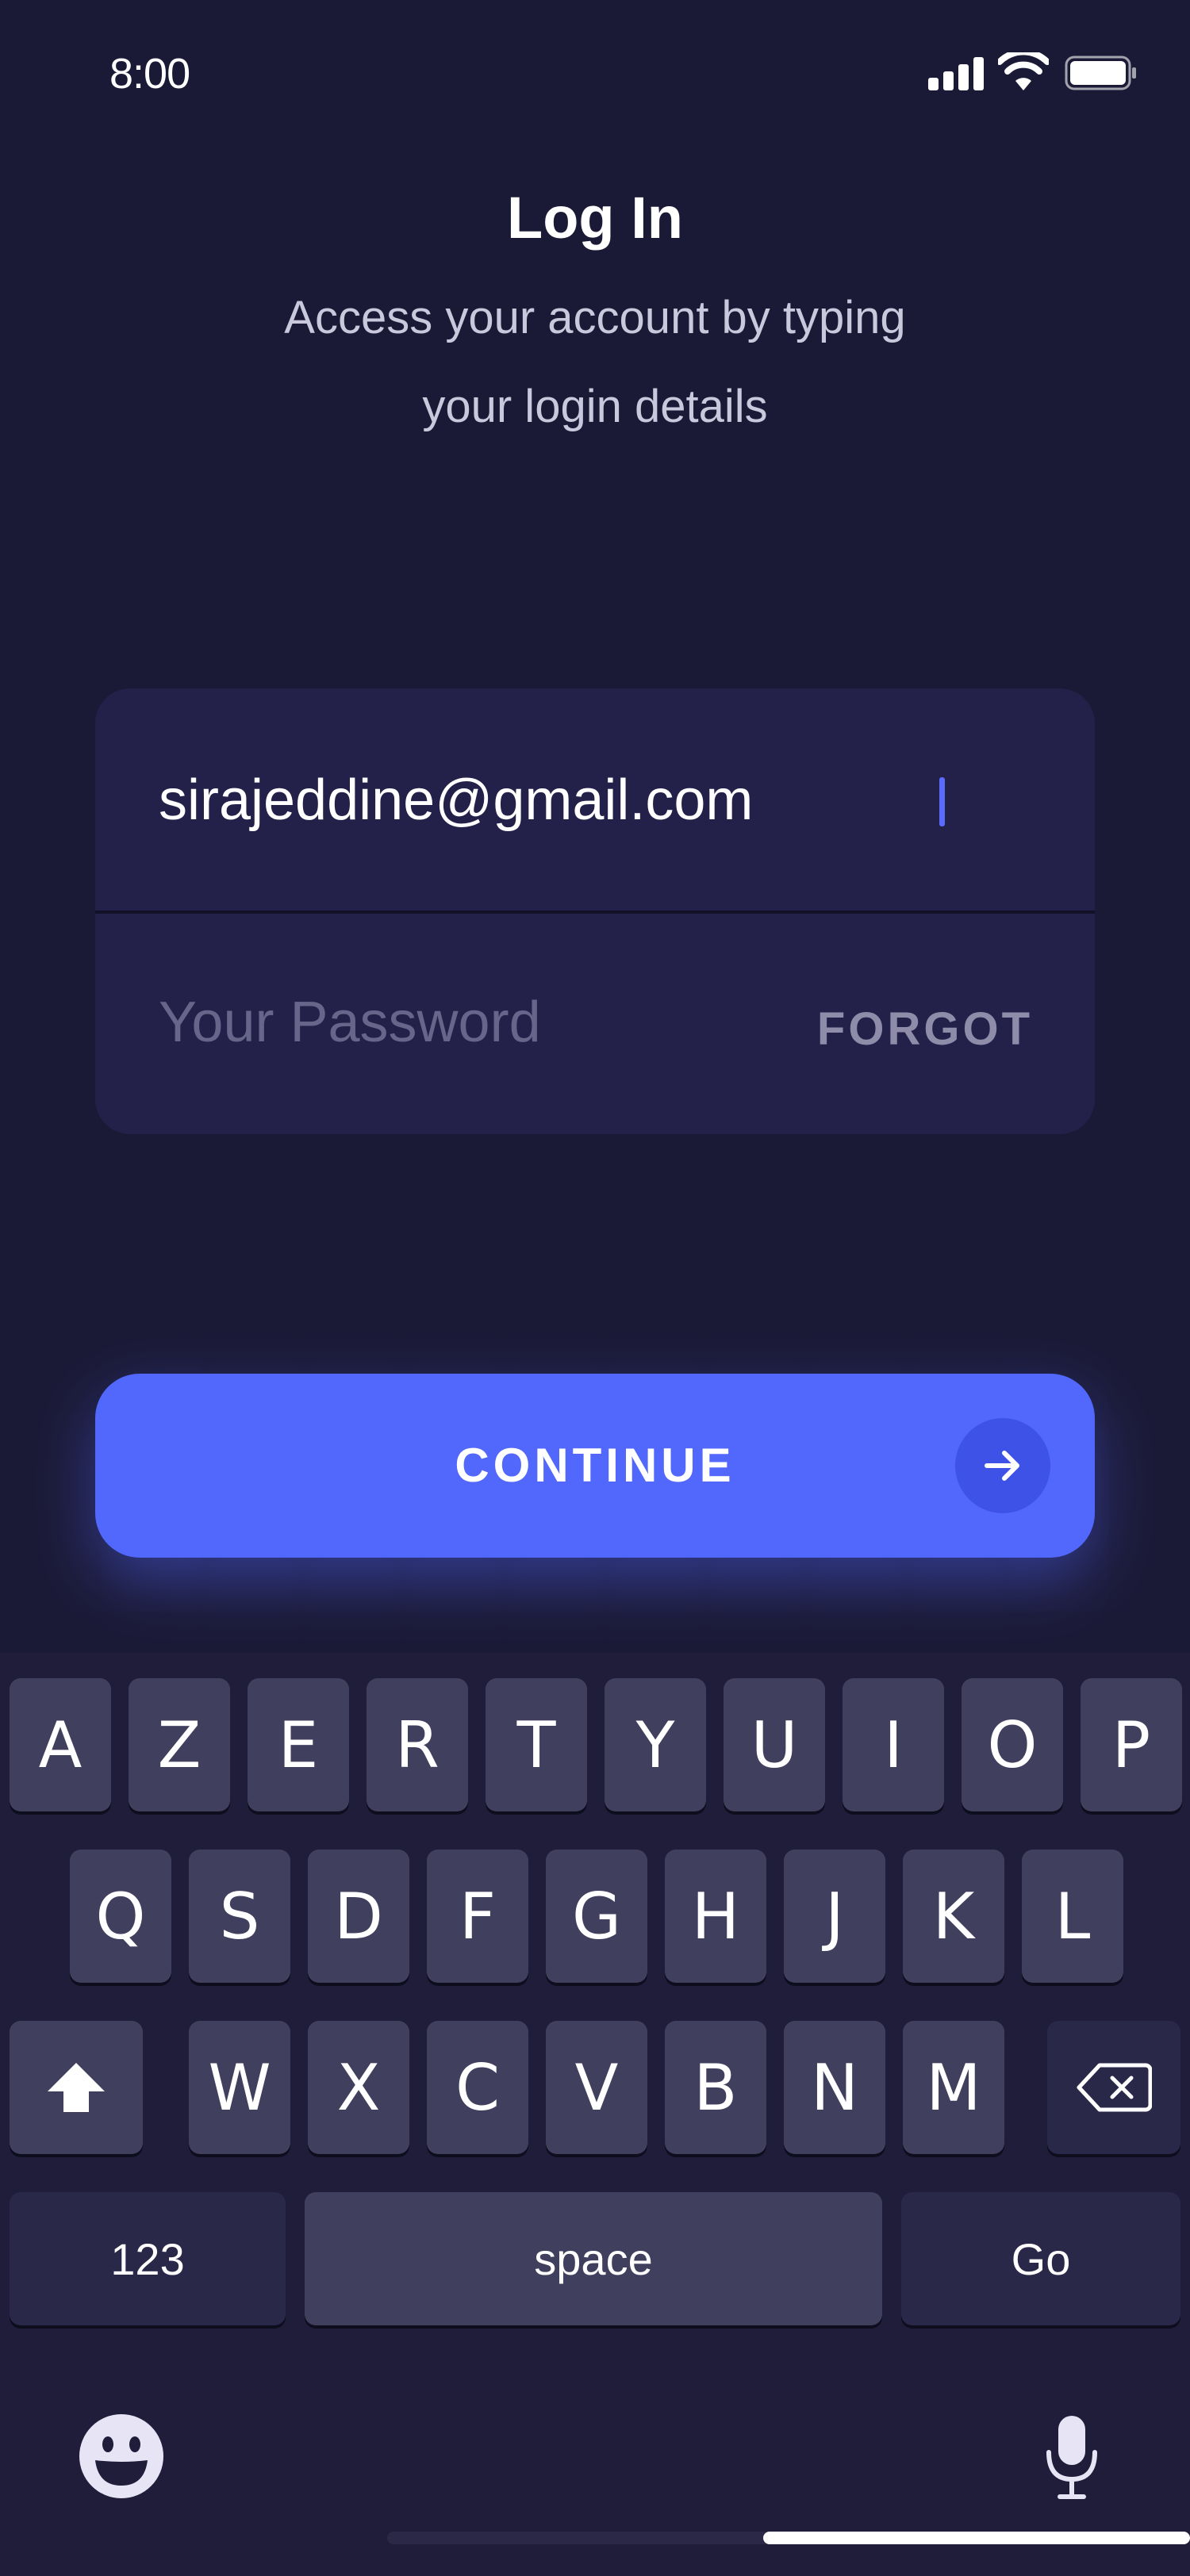 This screenshot has height=2576, width=1190. Describe the element at coordinates (1012, 1744) in the screenshot. I see `key-o: O` at that location.